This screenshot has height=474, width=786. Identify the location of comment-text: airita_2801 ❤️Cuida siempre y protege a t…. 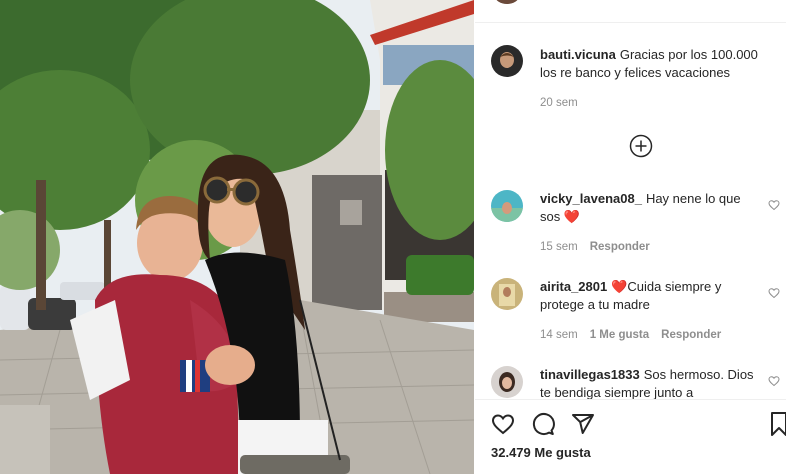
(647, 296).